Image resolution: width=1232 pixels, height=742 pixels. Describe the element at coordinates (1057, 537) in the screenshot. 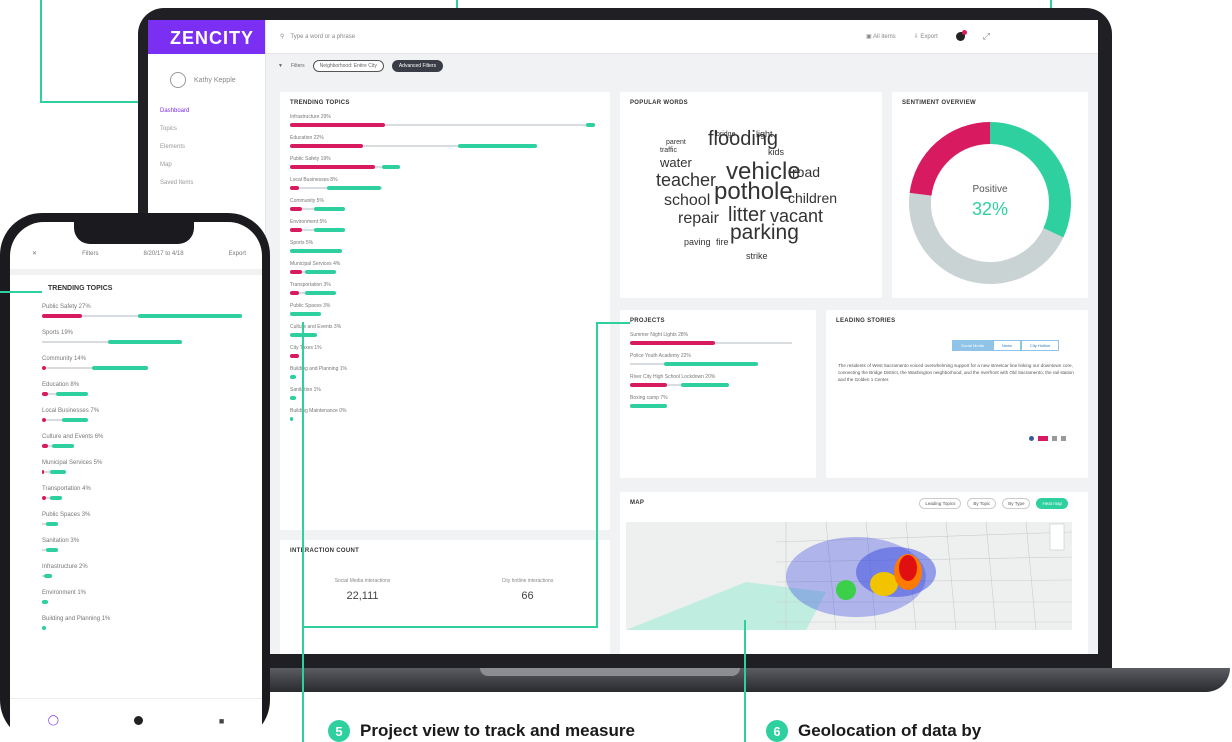

I see `zoom-control` at that location.